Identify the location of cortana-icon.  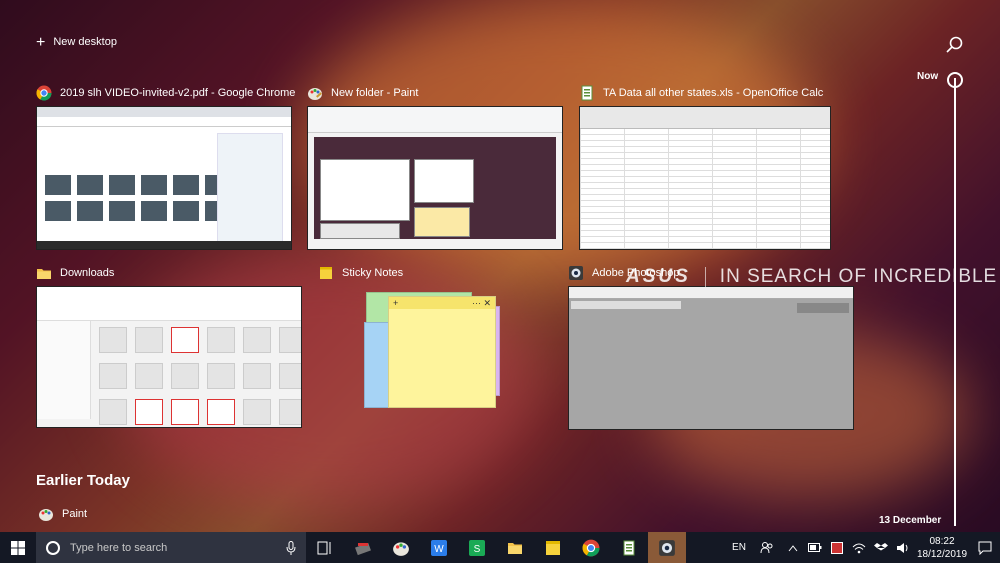
(53, 547).